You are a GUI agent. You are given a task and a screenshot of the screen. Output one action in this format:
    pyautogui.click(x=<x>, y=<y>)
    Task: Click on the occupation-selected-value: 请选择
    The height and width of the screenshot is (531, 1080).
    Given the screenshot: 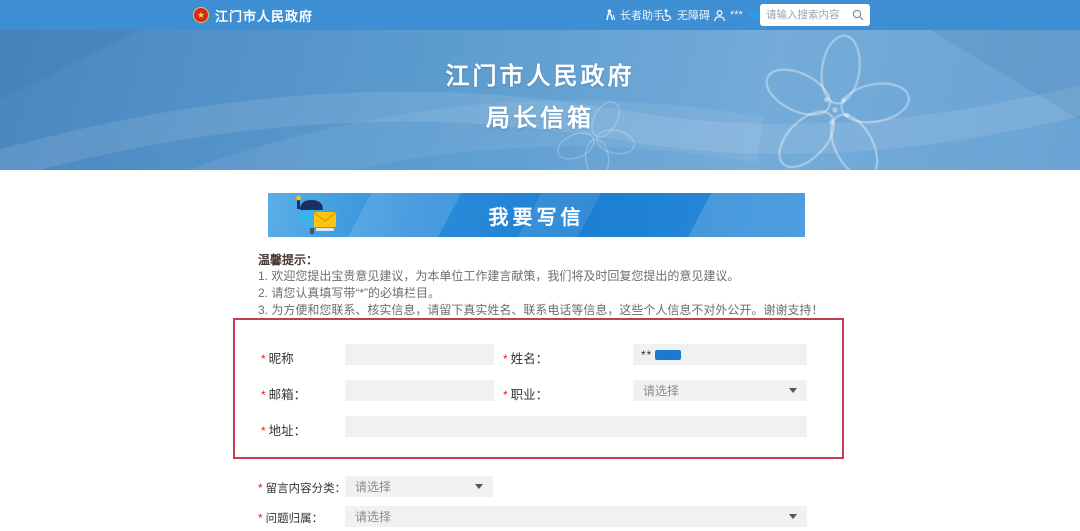 What is the action you would take?
    pyautogui.click(x=661, y=391)
    